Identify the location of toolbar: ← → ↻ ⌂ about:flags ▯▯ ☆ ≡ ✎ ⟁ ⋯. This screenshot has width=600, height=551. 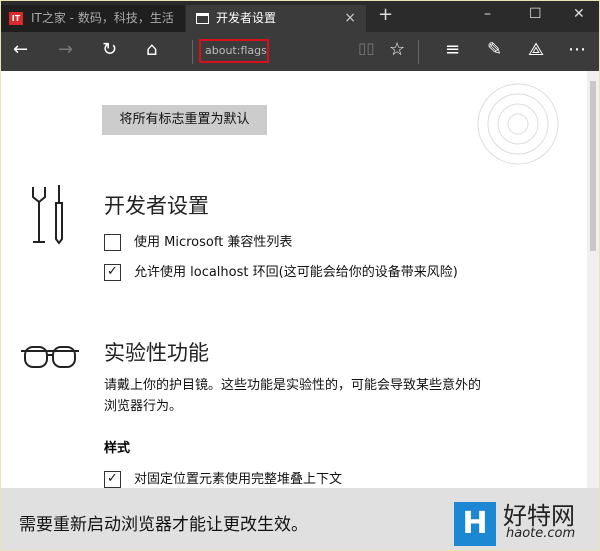
(300, 51).